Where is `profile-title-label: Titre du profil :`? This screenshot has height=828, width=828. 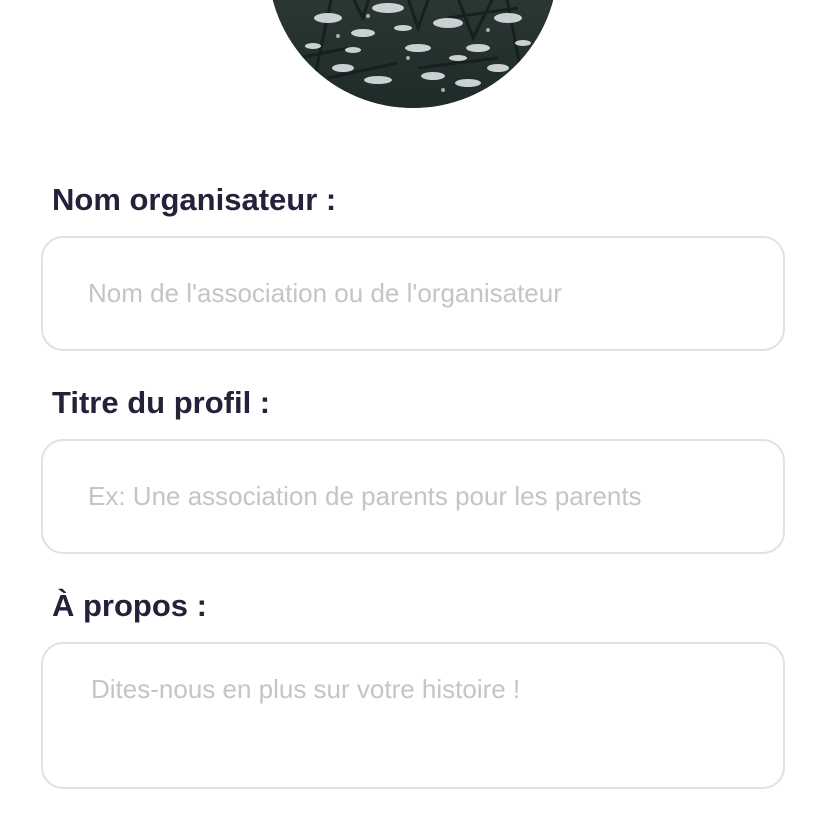 profile-title-label: Titre du profil : is located at coordinates (161, 402).